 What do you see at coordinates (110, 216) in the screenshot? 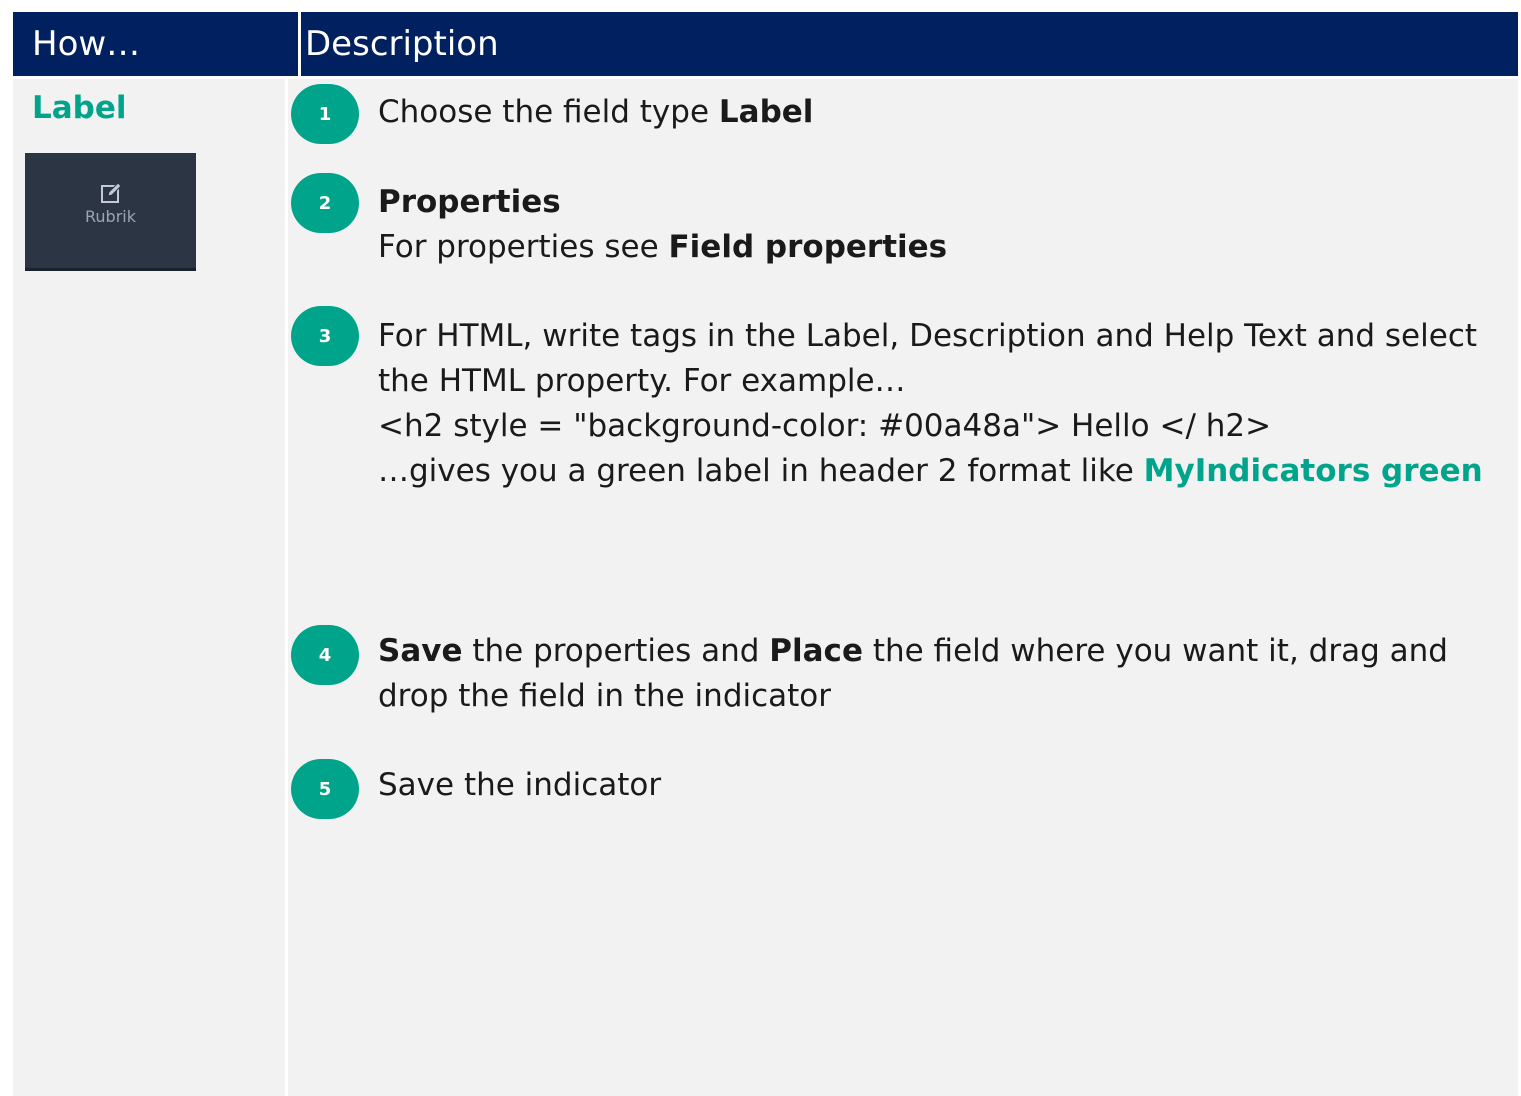
I see `rubrik-button-label: Rubrik` at bounding box center [110, 216].